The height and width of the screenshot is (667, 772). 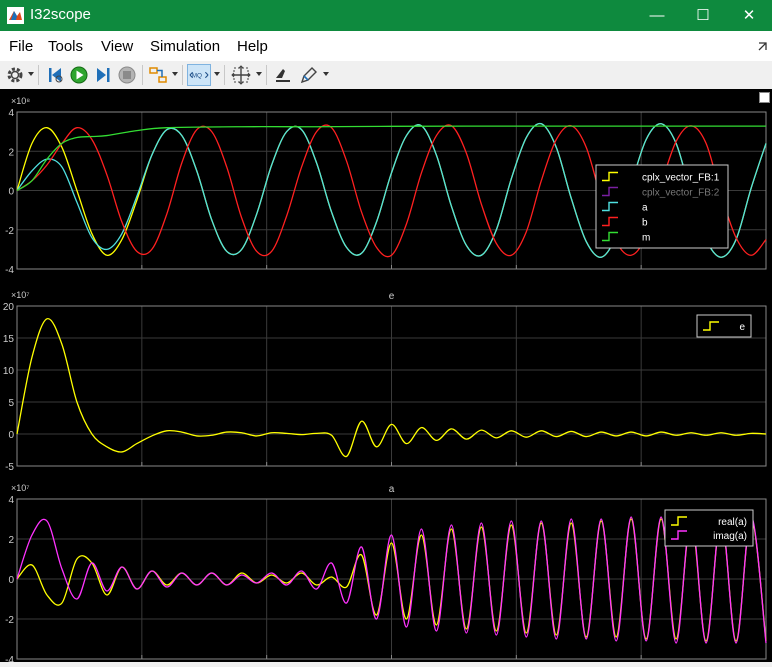 What do you see at coordinates (392, 296) in the screenshot?
I see `axes-title: e` at bounding box center [392, 296].